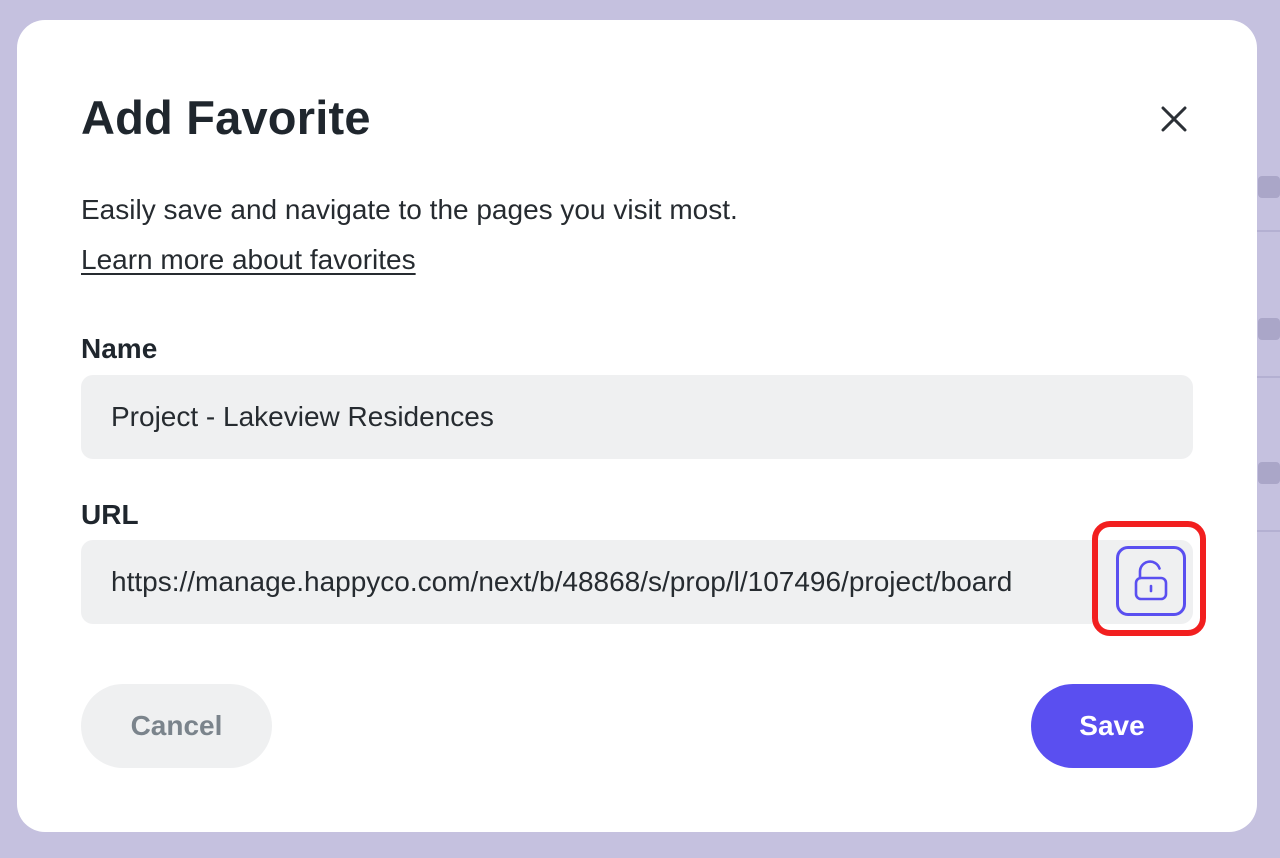 Image resolution: width=1280 pixels, height=858 pixels. I want to click on url-field-label: URL, so click(110, 514).